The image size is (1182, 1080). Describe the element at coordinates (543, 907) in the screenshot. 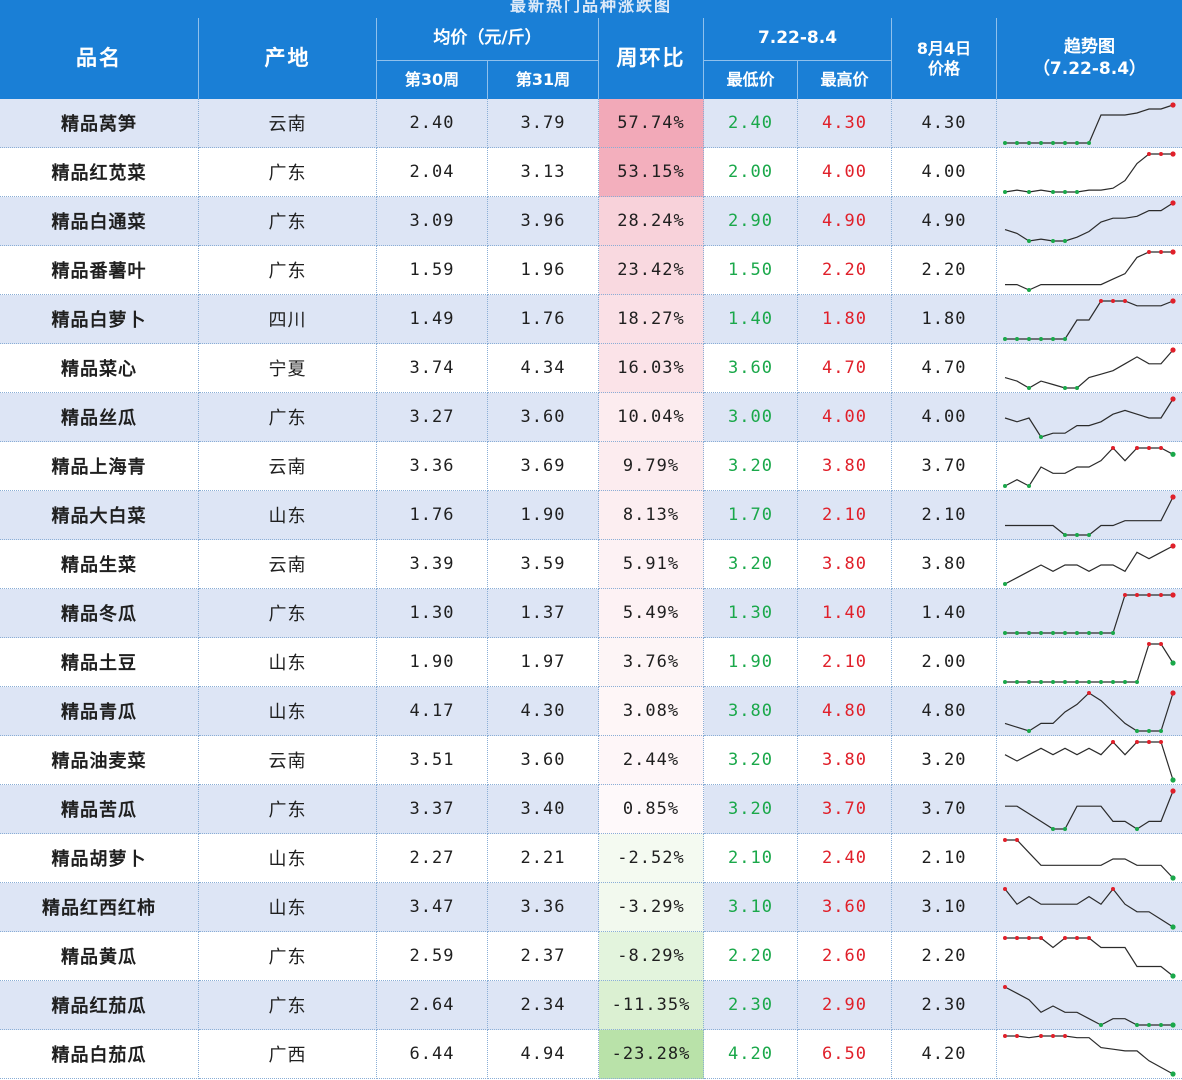

I see `week31-price: 3.36` at that location.